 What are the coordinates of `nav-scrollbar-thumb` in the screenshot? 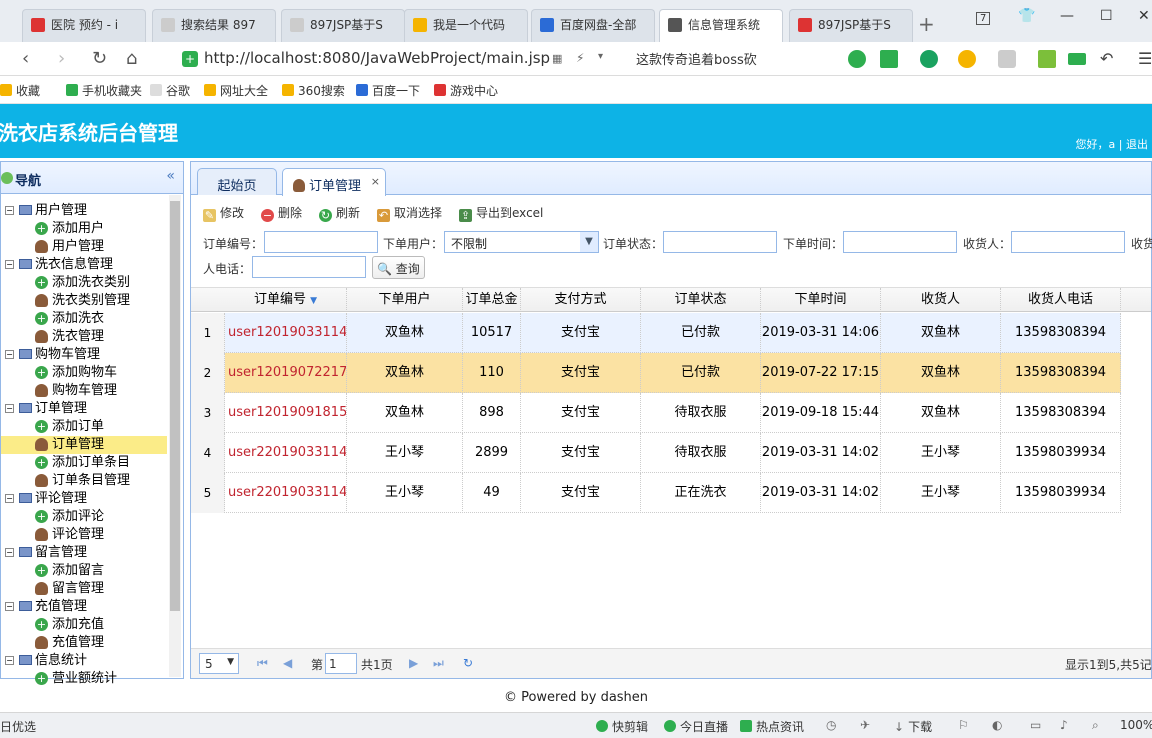 It's located at (175, 406).